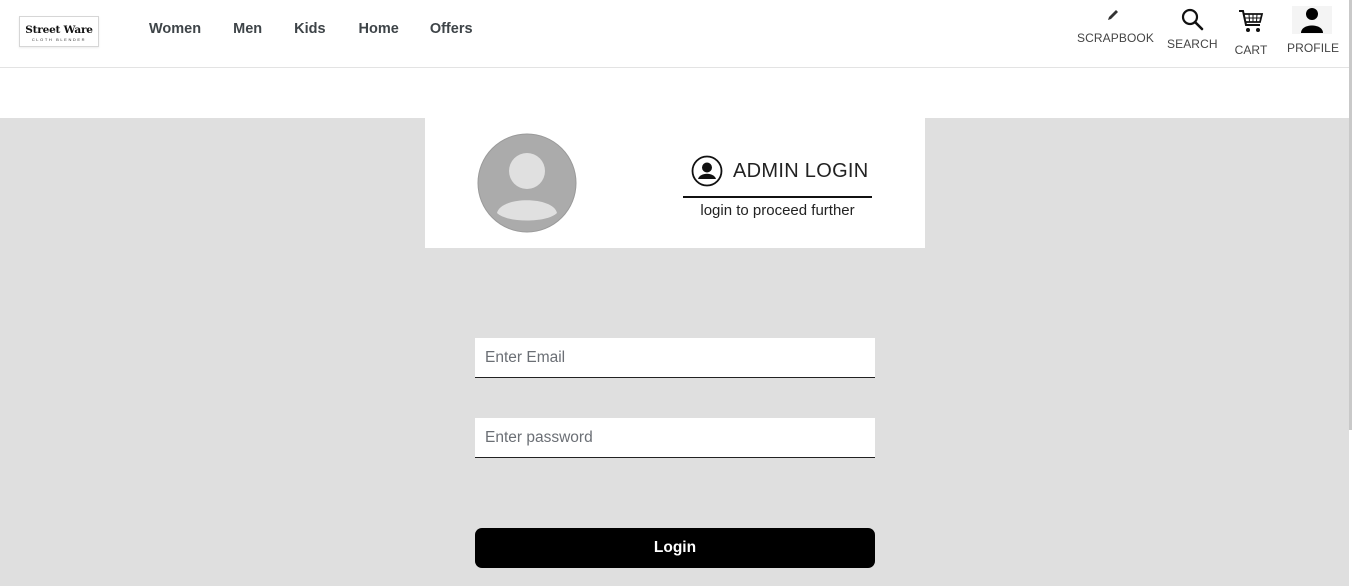 The image size is (1352, 586). Describe the element at coordinates (1251, 50) in the screenshot. I see `cart-label: CART` at that location.